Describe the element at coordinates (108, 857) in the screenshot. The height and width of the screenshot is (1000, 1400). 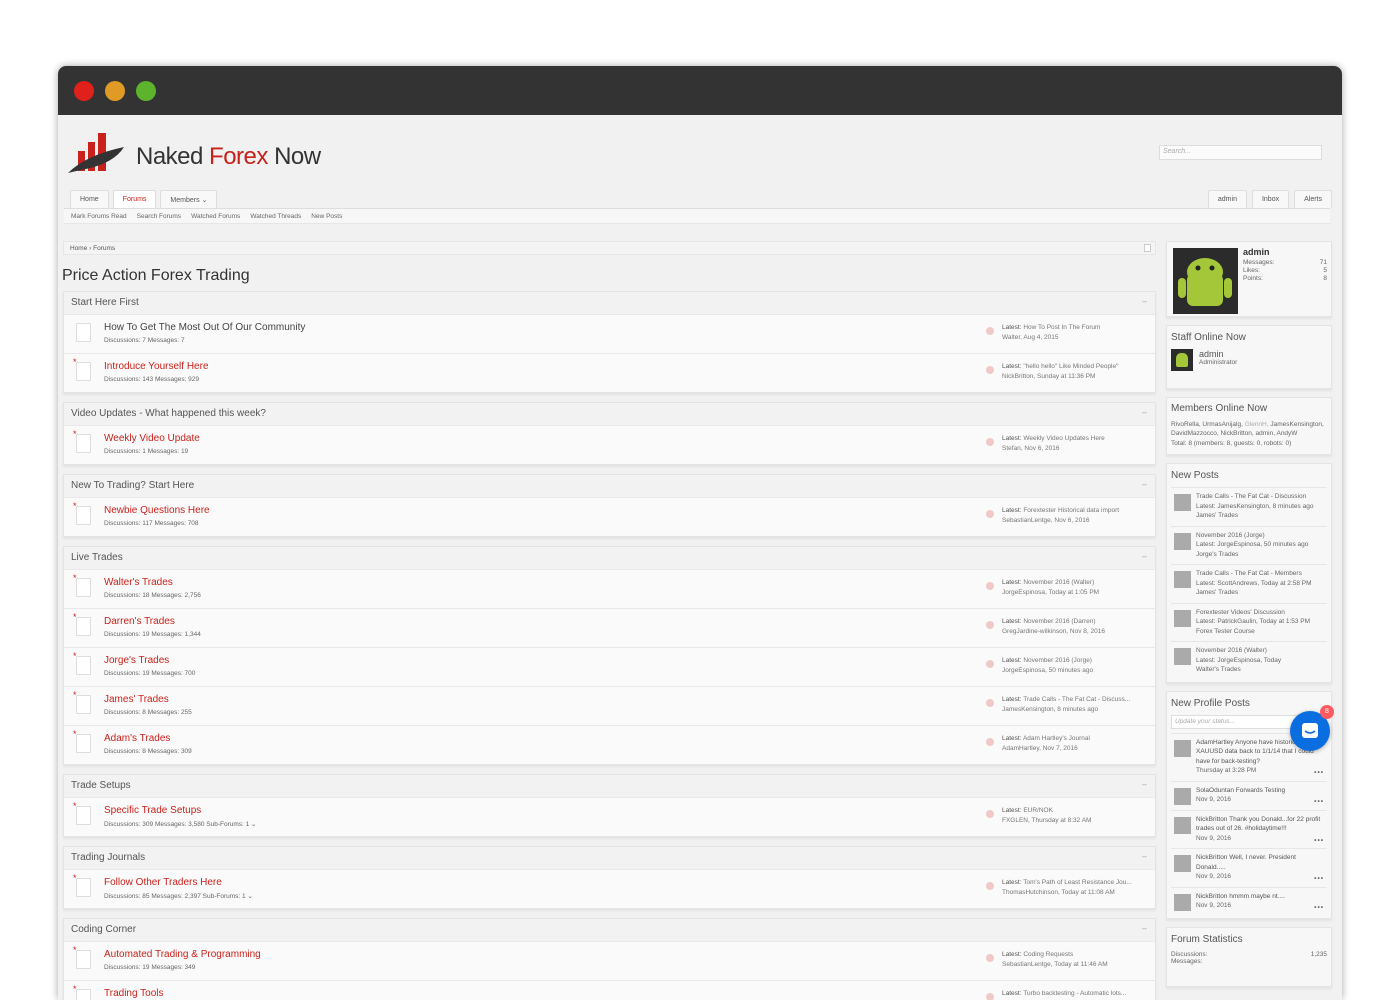
I see `category-title: Trading Journals` at that location.